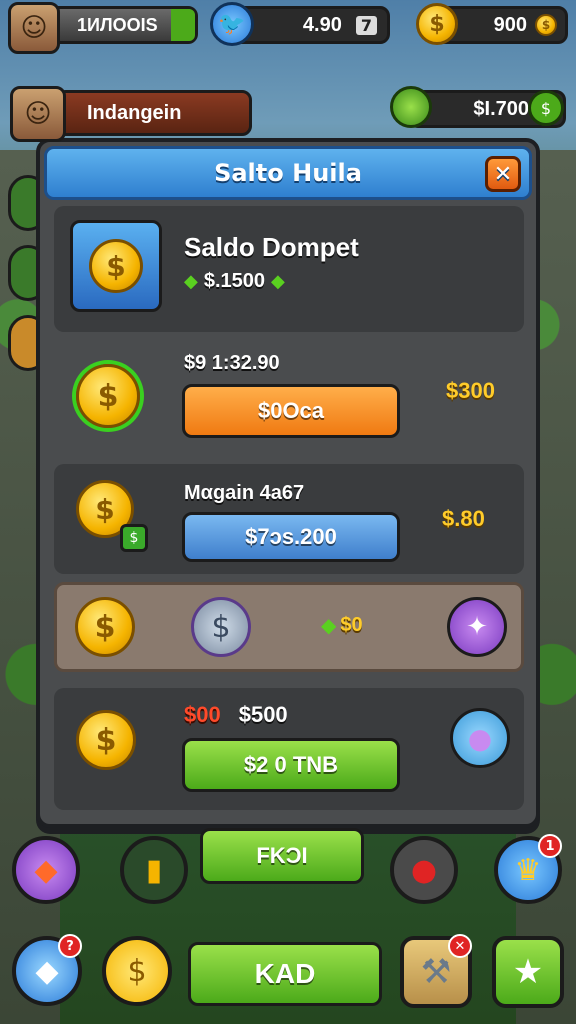  I want to click on player-avatar: ☺, so click(34, 28).